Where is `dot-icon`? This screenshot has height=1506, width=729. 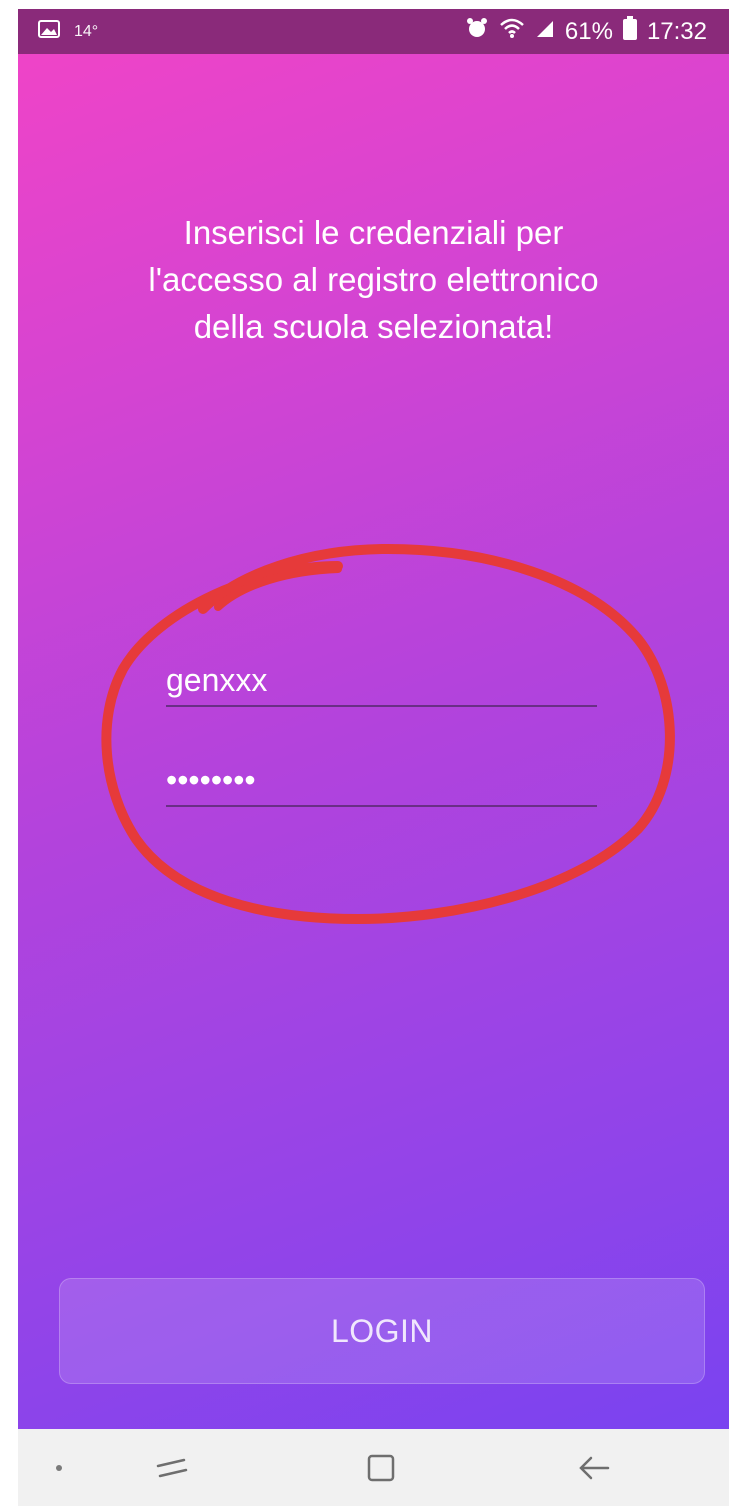
dot-icon is located at coordinates (59, 1467).